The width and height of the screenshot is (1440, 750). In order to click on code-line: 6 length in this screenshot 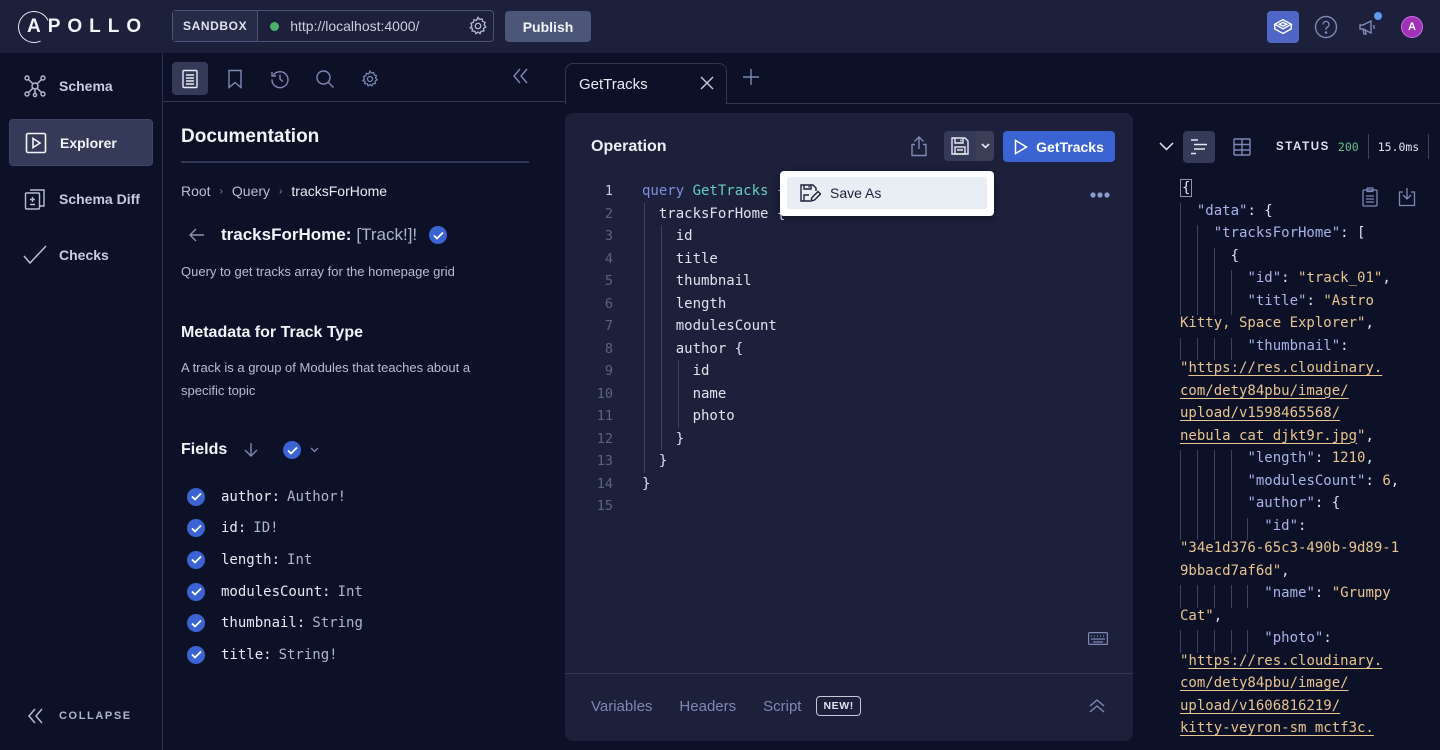, I will do `click(849, 304)`.